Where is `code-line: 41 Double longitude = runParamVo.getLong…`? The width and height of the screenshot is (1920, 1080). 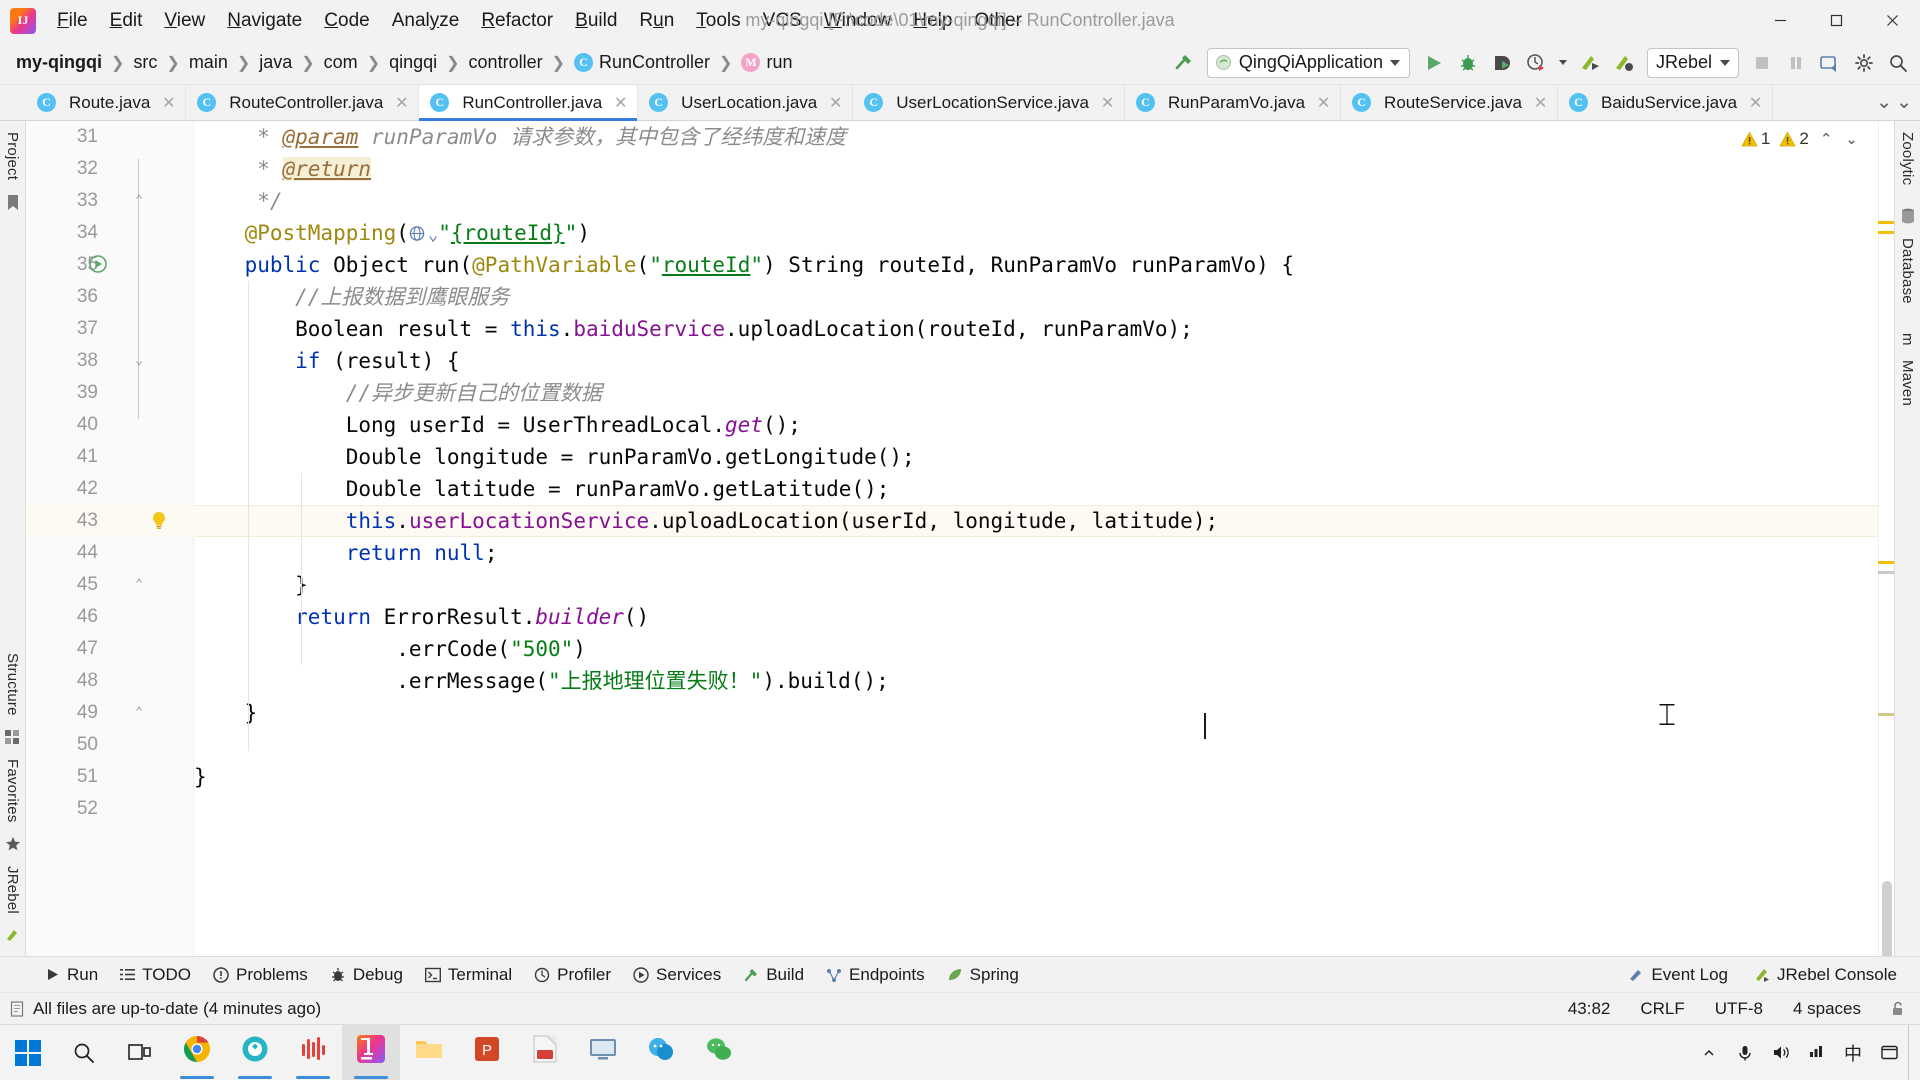
code-line: 41 Double longitude = runParamVo.getLong… is located at coordinates (960, 457).